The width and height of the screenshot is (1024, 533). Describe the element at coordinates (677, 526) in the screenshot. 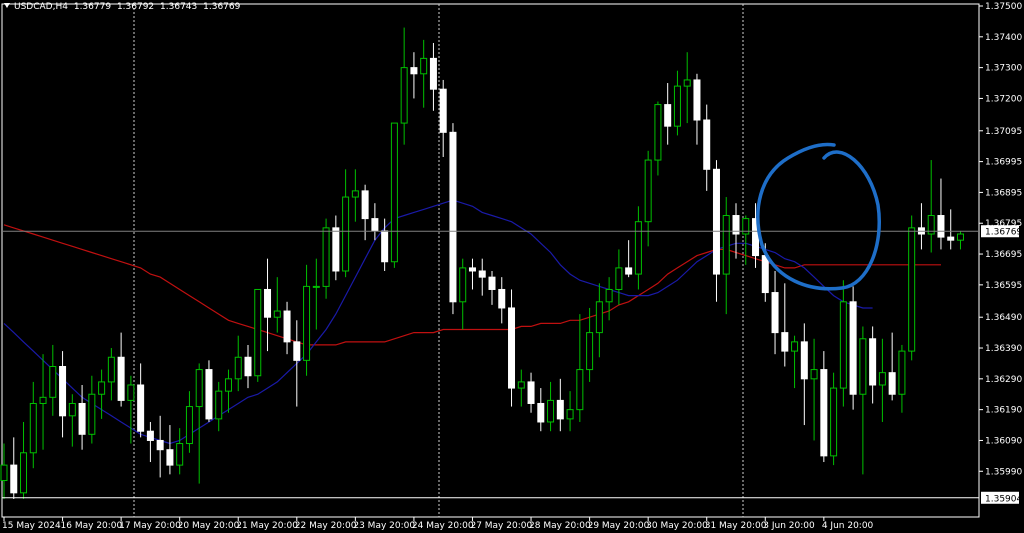

I see `time-tick-label: 30 May 20:00` at that location.